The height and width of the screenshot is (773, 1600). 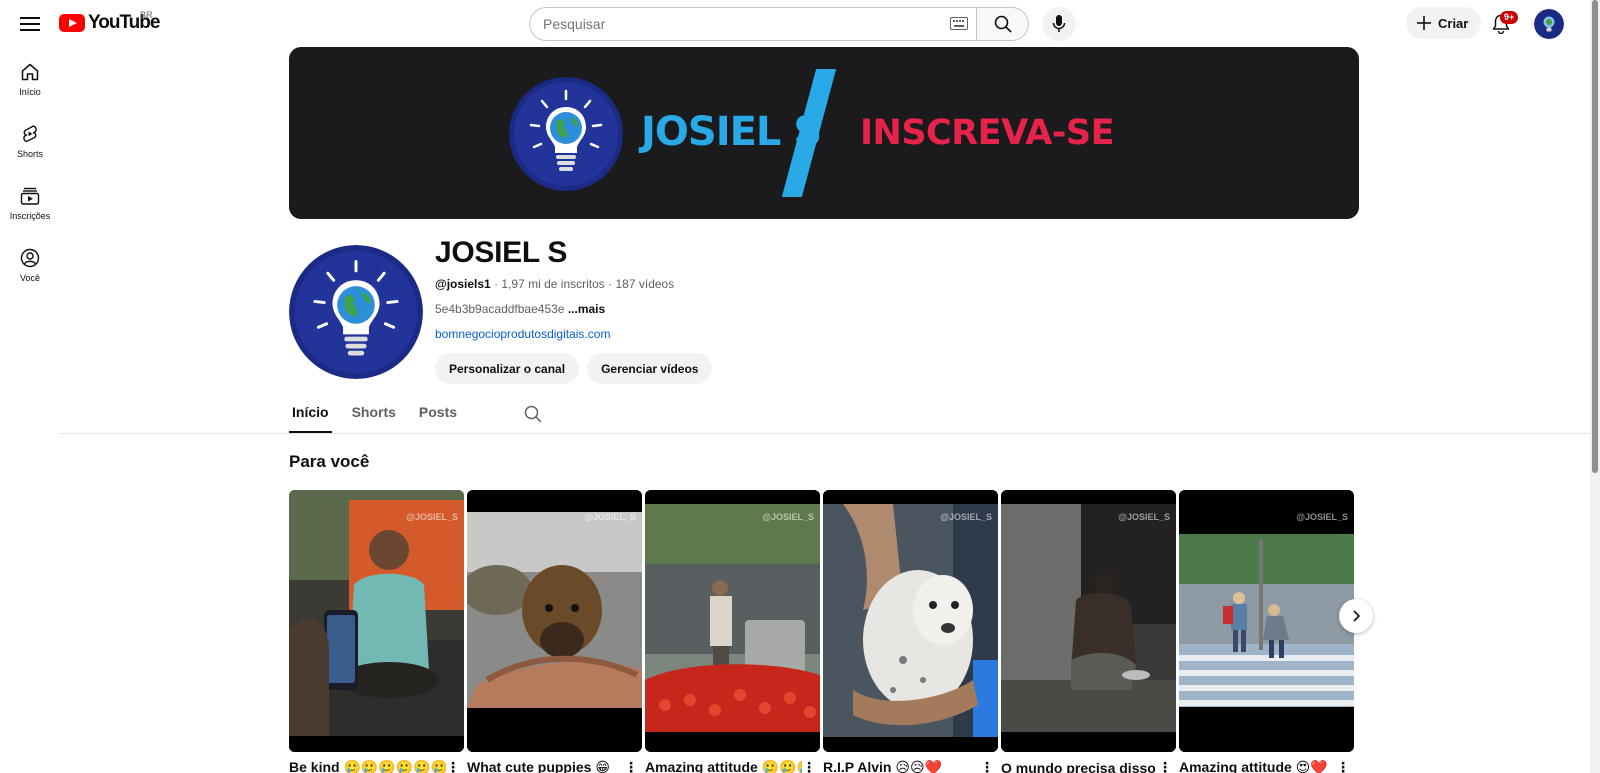 I want to click on short-card: @JOSIEL_S O mundo precisa disso ⋮, so click(x=1088, y=631).